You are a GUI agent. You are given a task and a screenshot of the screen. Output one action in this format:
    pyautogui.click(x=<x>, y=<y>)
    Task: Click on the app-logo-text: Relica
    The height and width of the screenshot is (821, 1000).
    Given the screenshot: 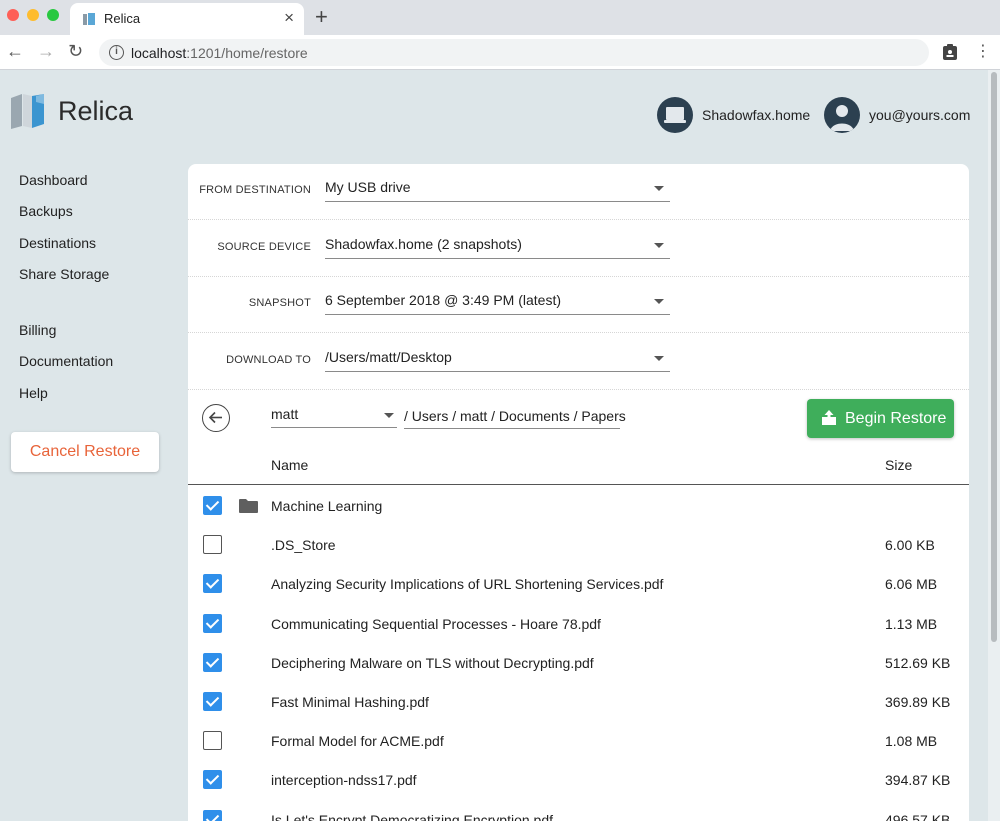 What is the action you would take?
    pyautogui.click(x=96, y=111)
    